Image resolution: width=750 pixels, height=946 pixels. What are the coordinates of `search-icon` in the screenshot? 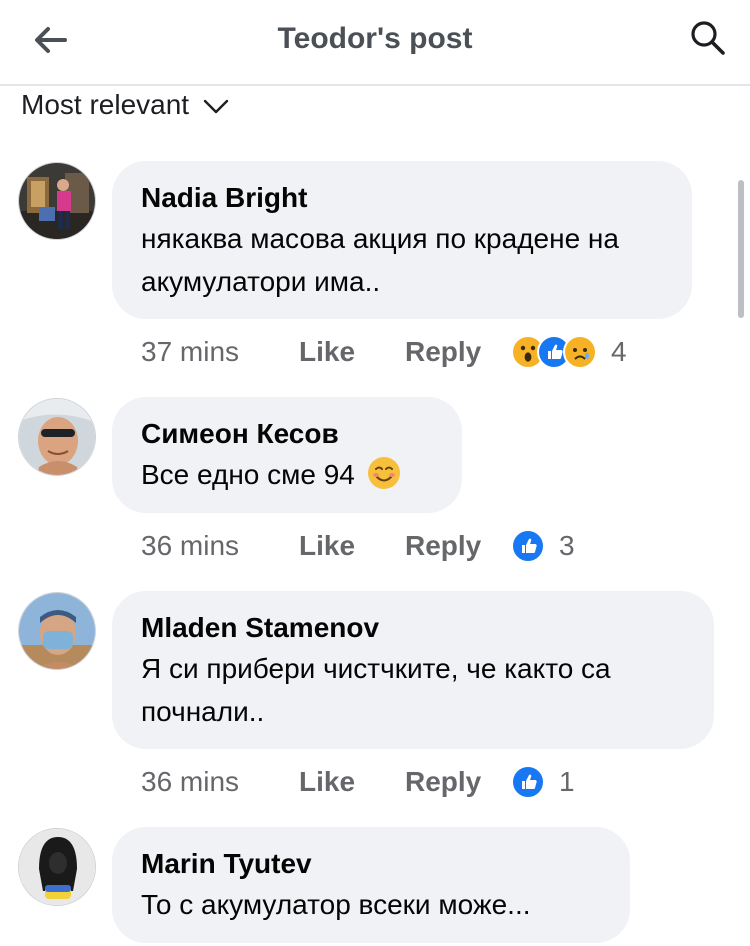 It's located at (708, 38).